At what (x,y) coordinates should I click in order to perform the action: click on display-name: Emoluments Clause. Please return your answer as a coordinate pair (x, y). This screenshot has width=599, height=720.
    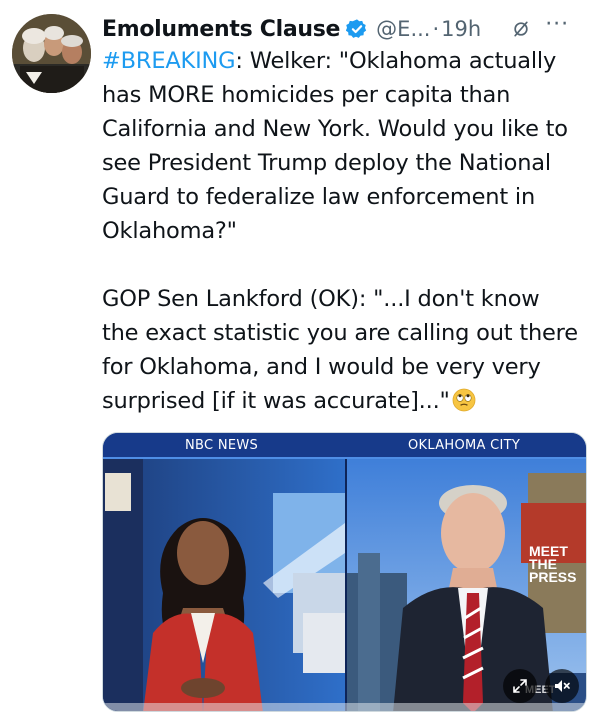
    Looking at the image, I should click on (221, 29).